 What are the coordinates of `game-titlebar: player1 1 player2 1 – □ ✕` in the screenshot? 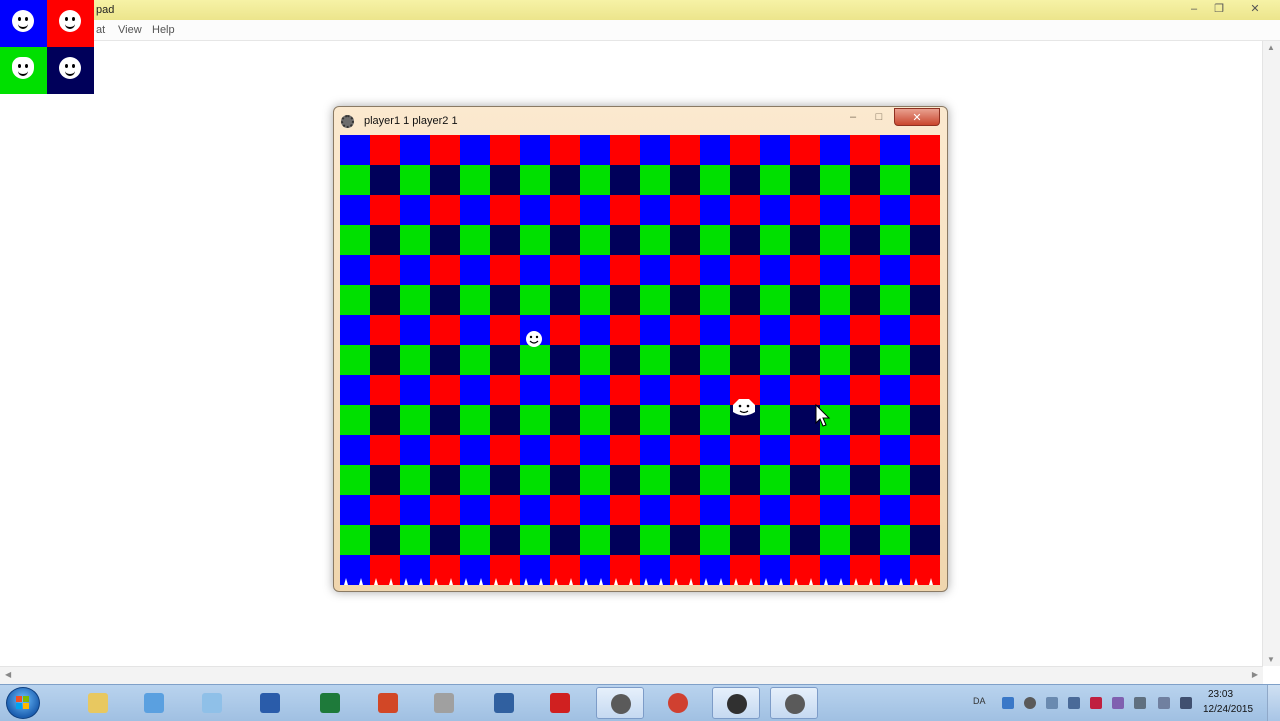 It's located at (640, 121).